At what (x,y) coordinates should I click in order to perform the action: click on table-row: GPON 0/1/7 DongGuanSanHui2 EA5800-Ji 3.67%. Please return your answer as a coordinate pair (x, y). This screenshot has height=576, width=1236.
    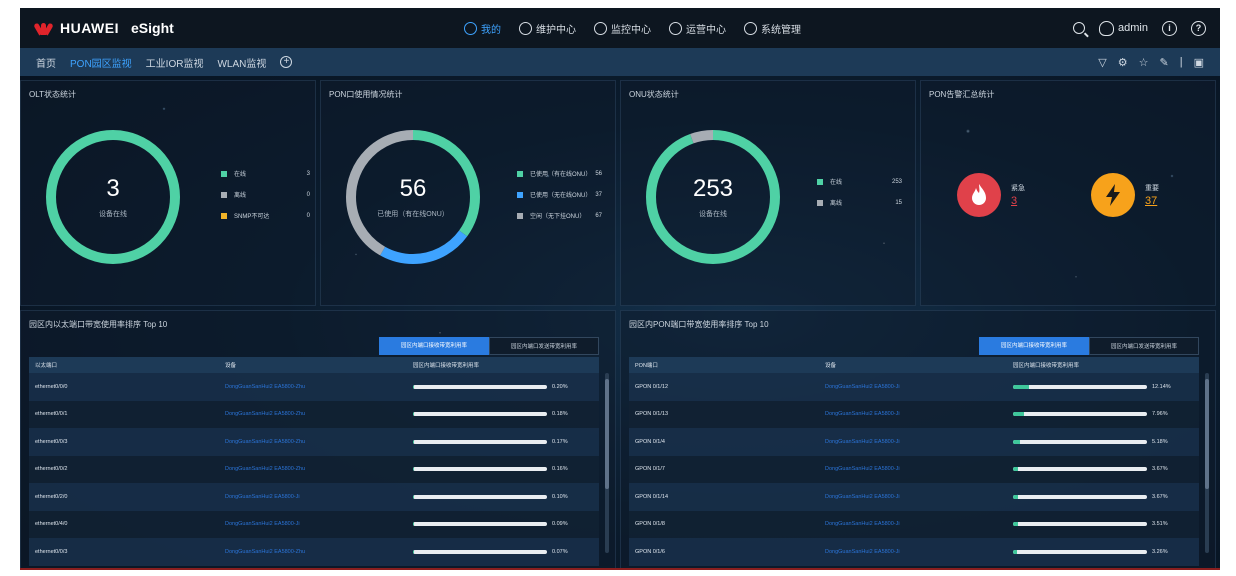
    Looking at the image, I should click on (914, 469).